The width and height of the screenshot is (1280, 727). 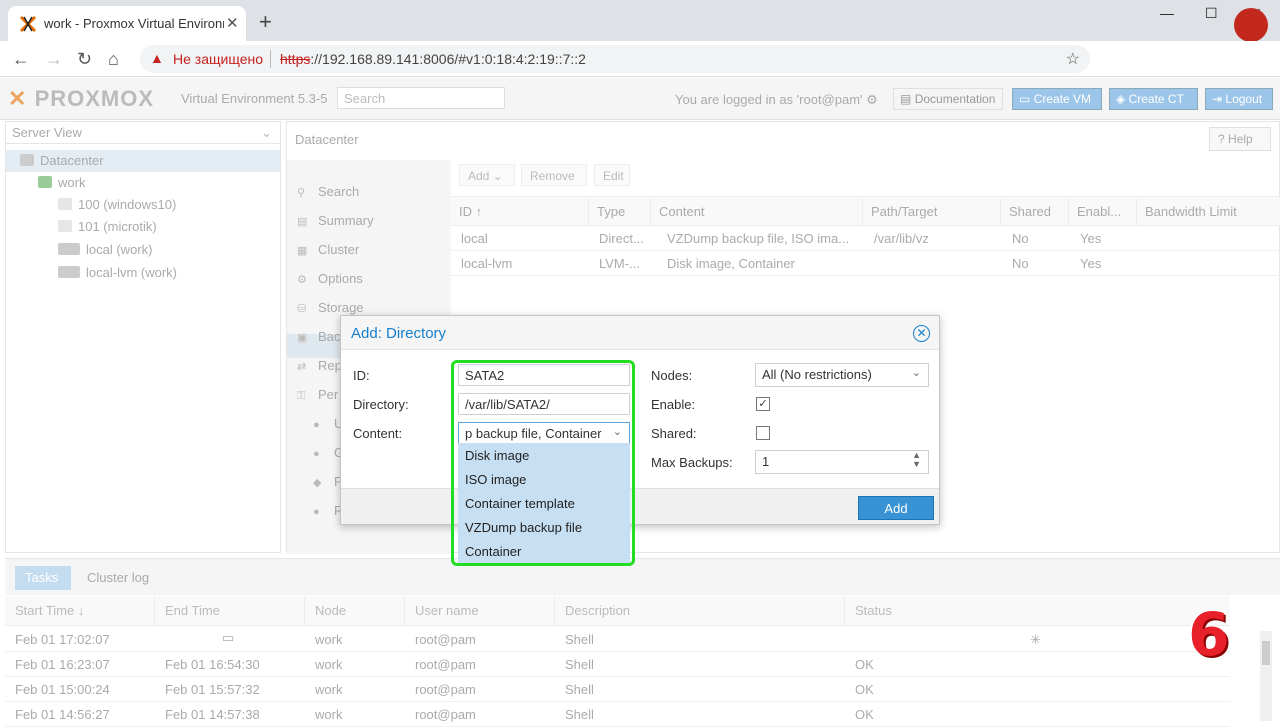 What do you see at coordinates (328, 510) in the screenshot?
I see `nav-item-roles: ● R` at bounding box center [328, 510].